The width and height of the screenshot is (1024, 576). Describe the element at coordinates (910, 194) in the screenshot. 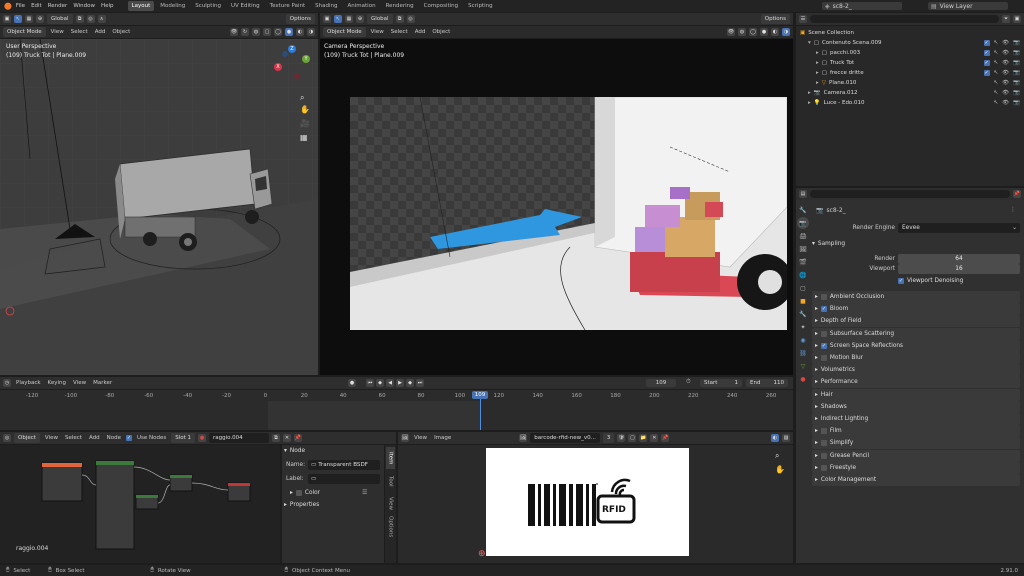

I see `properties-search-field` at that location.